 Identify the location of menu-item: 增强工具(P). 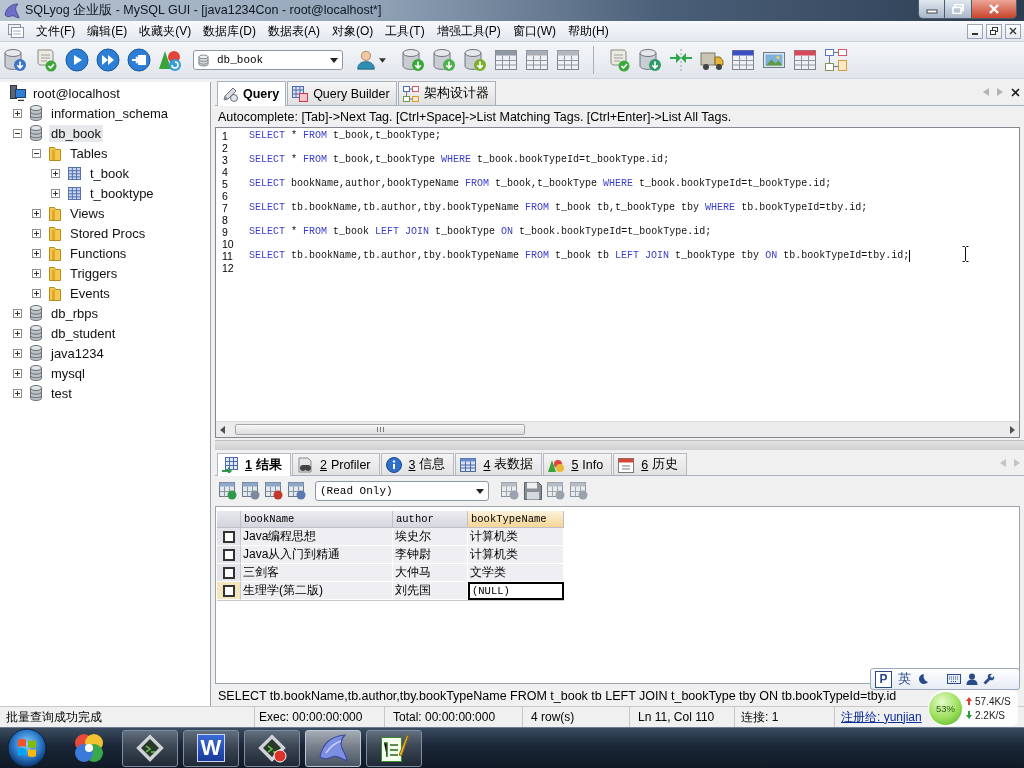
(468, 31).